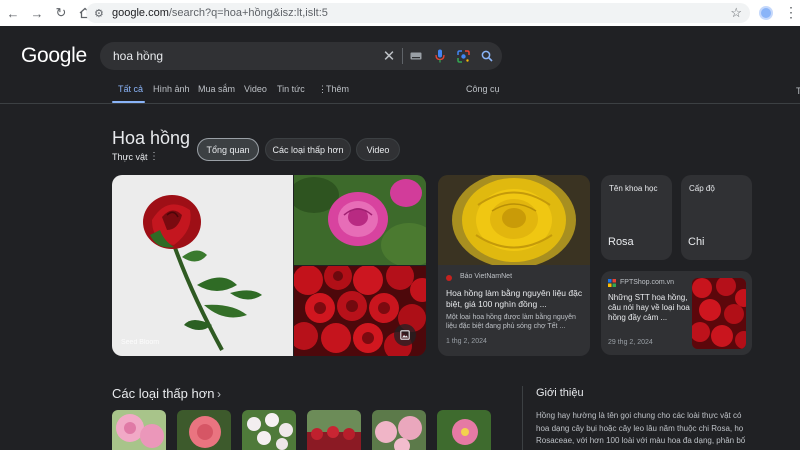 This screenshot has height=450, width=800. Describe the element at coordinates (702, 188) in the screenshot. I see `fact-label: Cấp độ` at that location.